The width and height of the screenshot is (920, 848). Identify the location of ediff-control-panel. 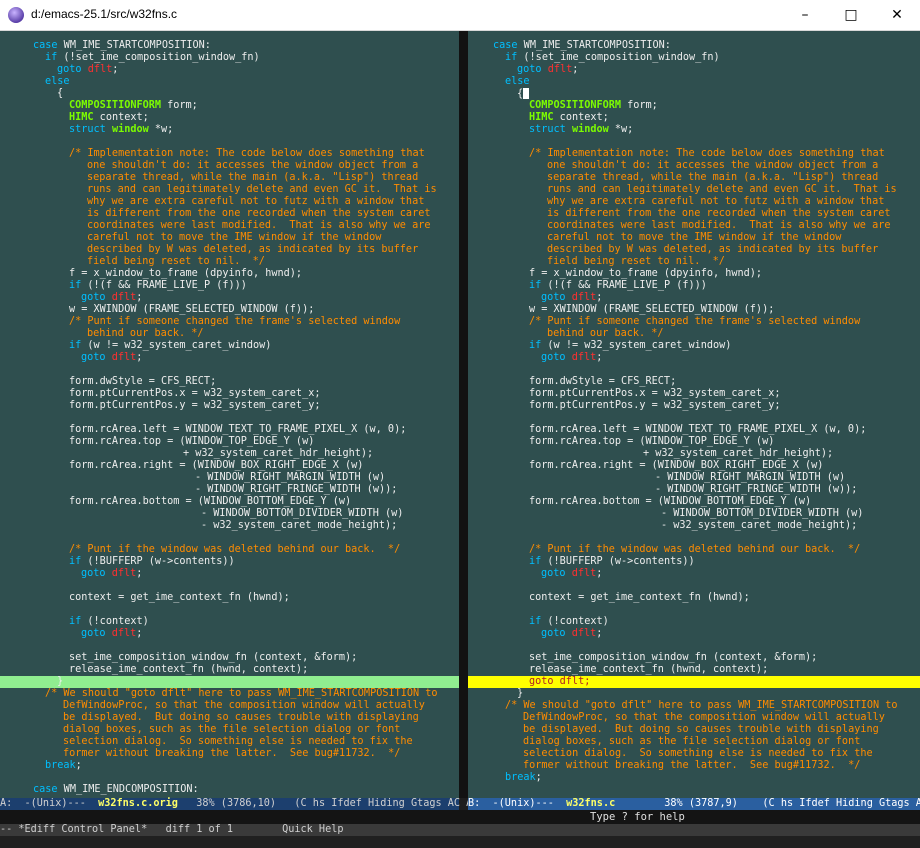
(460, 842).